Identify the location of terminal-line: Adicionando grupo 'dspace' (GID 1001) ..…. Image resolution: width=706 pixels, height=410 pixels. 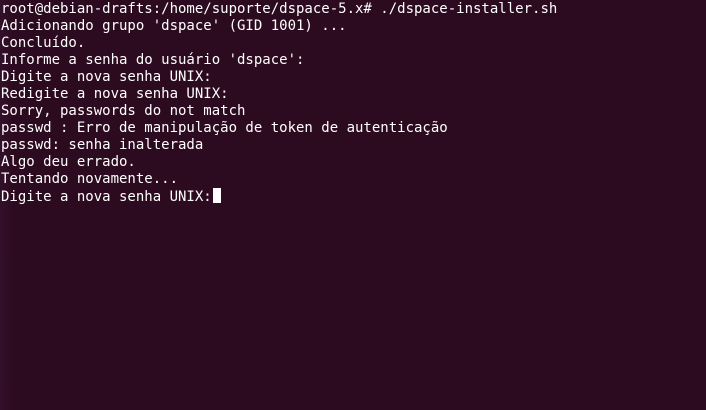
(174, 26).